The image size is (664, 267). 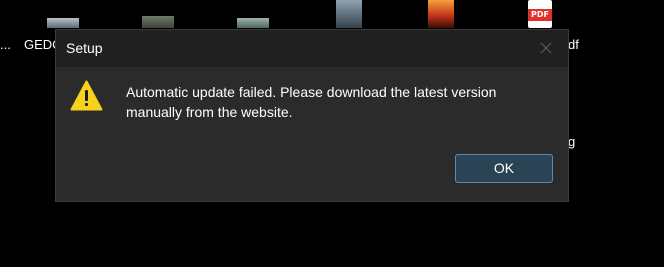 What do you see at coordinates (540, 15) in the screenshot?
I see `pdf-badge: PDF` at bounding box center [540, 15].